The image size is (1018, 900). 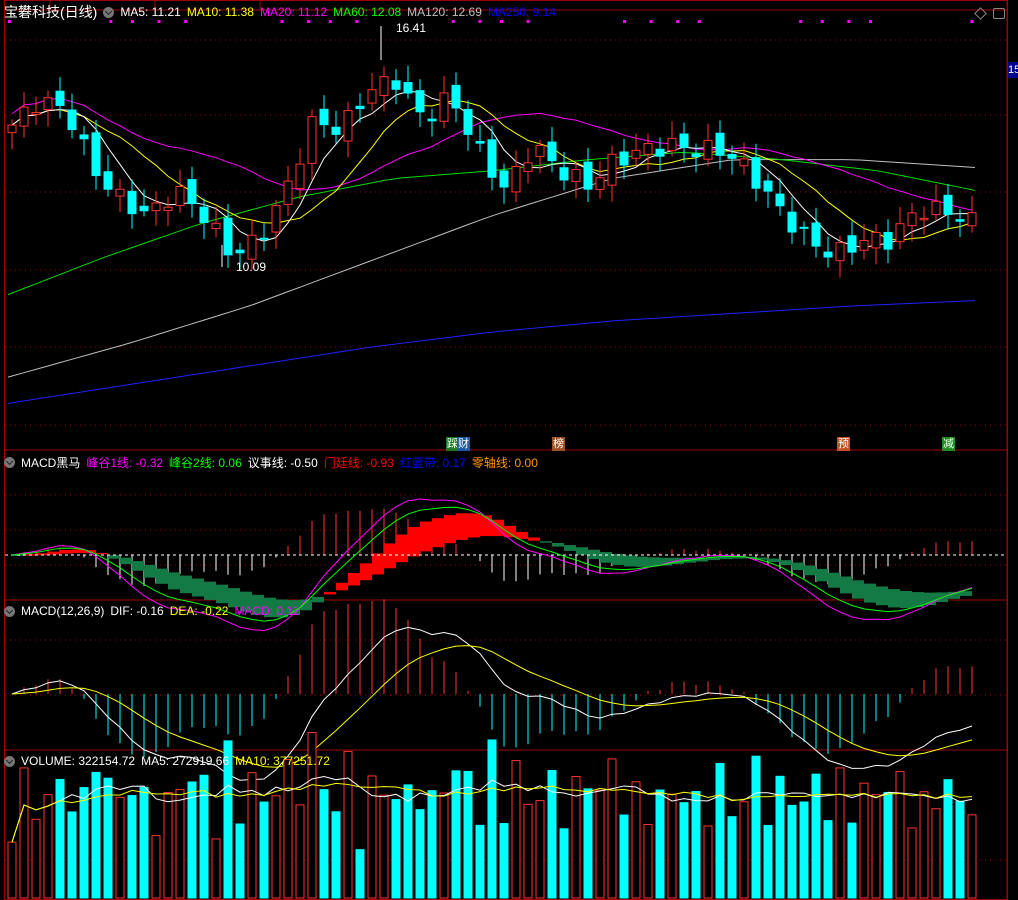 What do you see at coordinates (948, 444) in the screenshot?
I see `event-tag-jian: 减` at bounding box center [948, 444].